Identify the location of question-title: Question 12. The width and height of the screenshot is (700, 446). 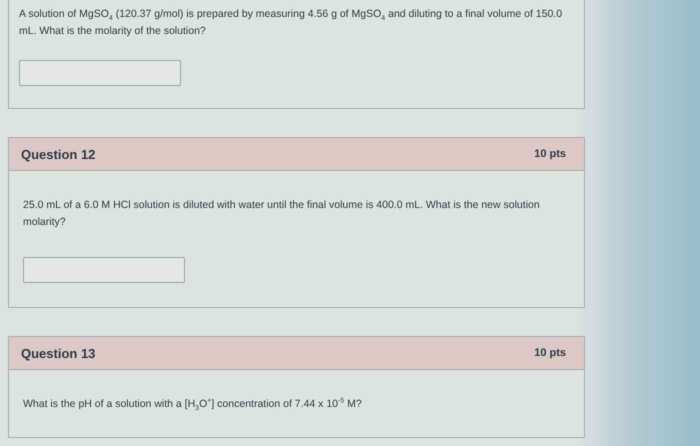
(58, 154).